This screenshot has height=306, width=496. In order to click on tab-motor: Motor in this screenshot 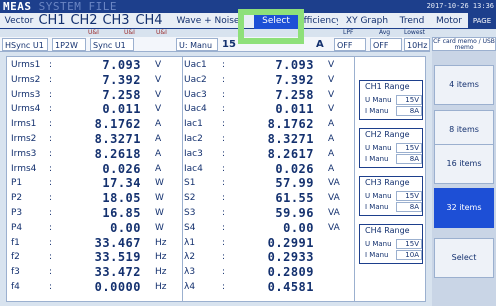, I will do `click(449, 21)`.